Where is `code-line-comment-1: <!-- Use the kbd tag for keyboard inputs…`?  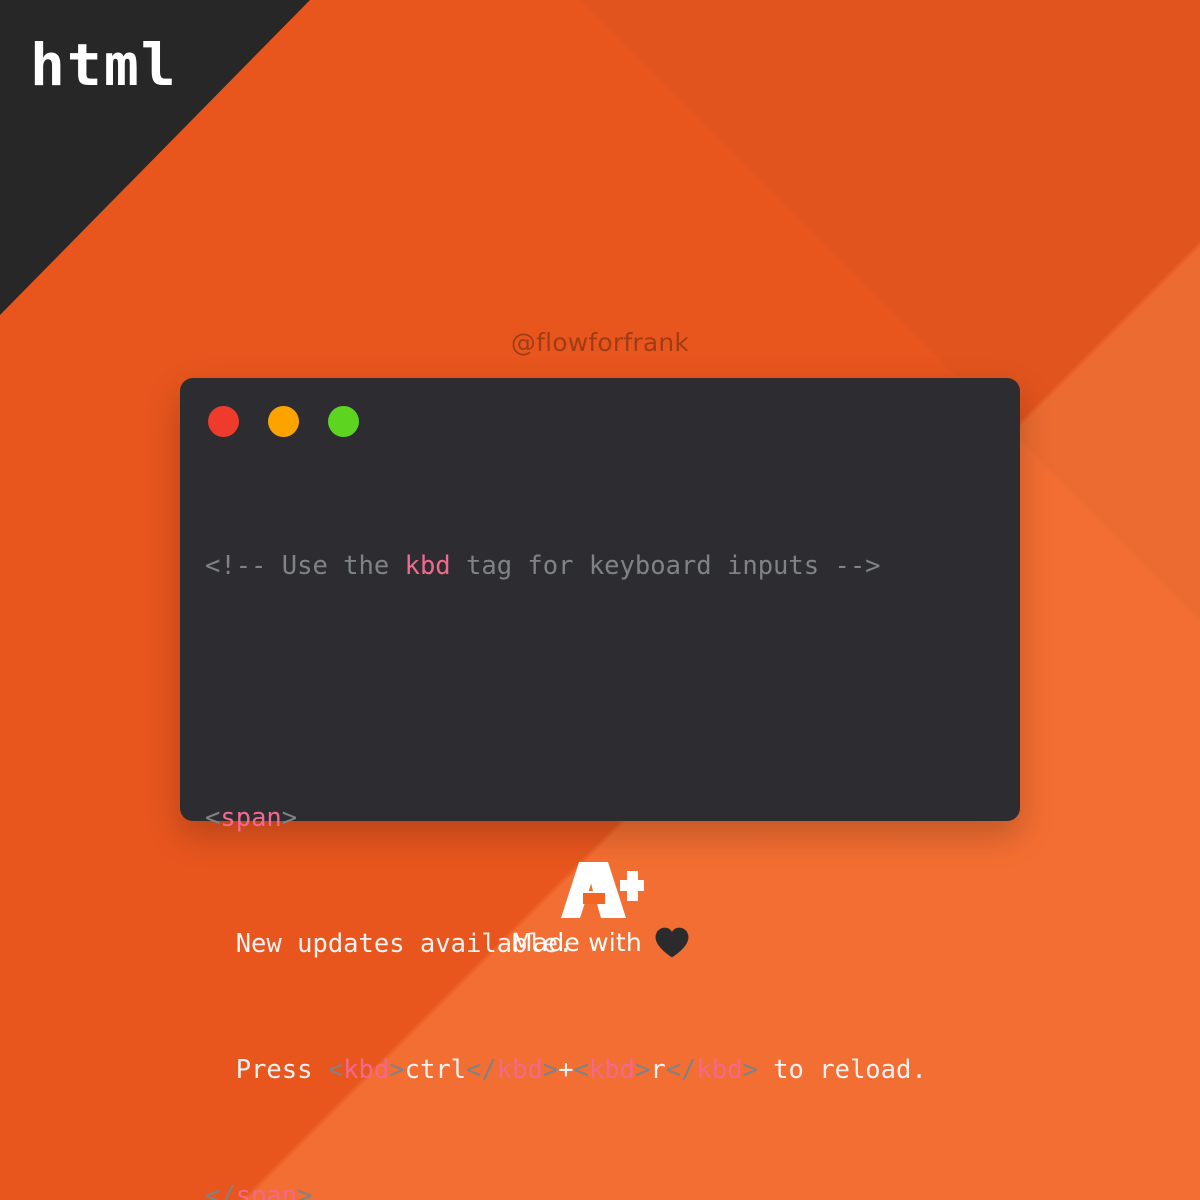 code-line-comment-1: <!-- Use the kbd tag for keyboard inputs… is located at coordinates (603, 567).